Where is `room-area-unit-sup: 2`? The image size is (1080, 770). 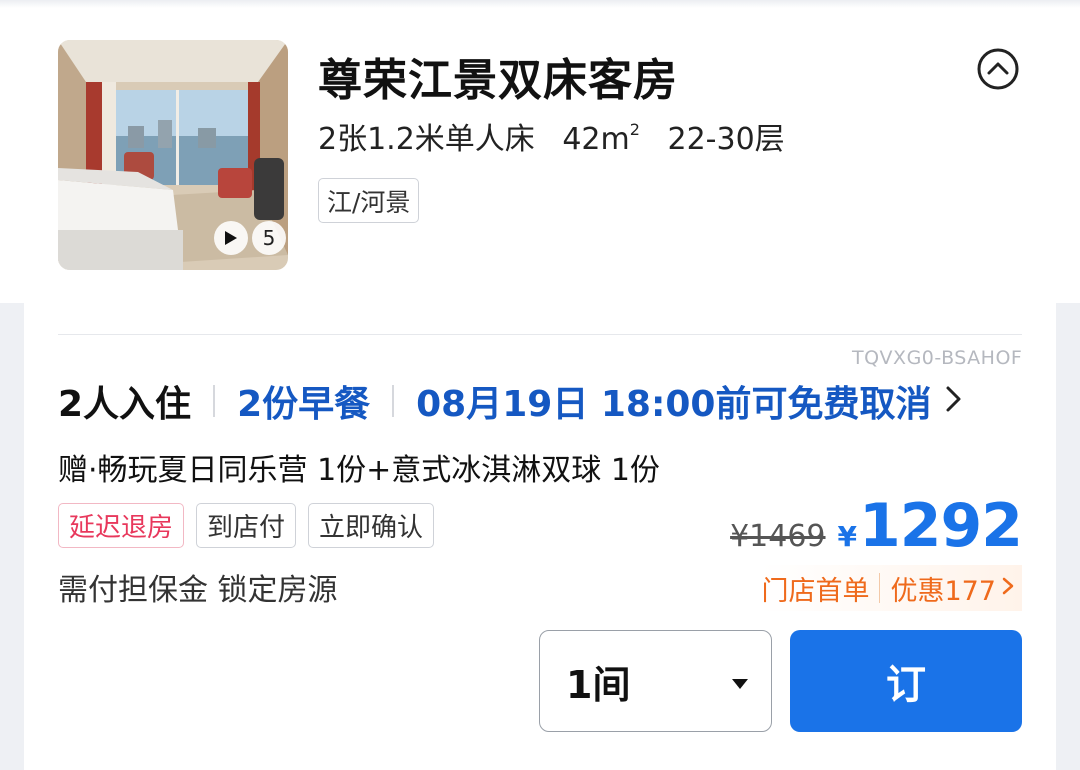 room-area-unit-sup: 2 is located at coordinates (634, 129).